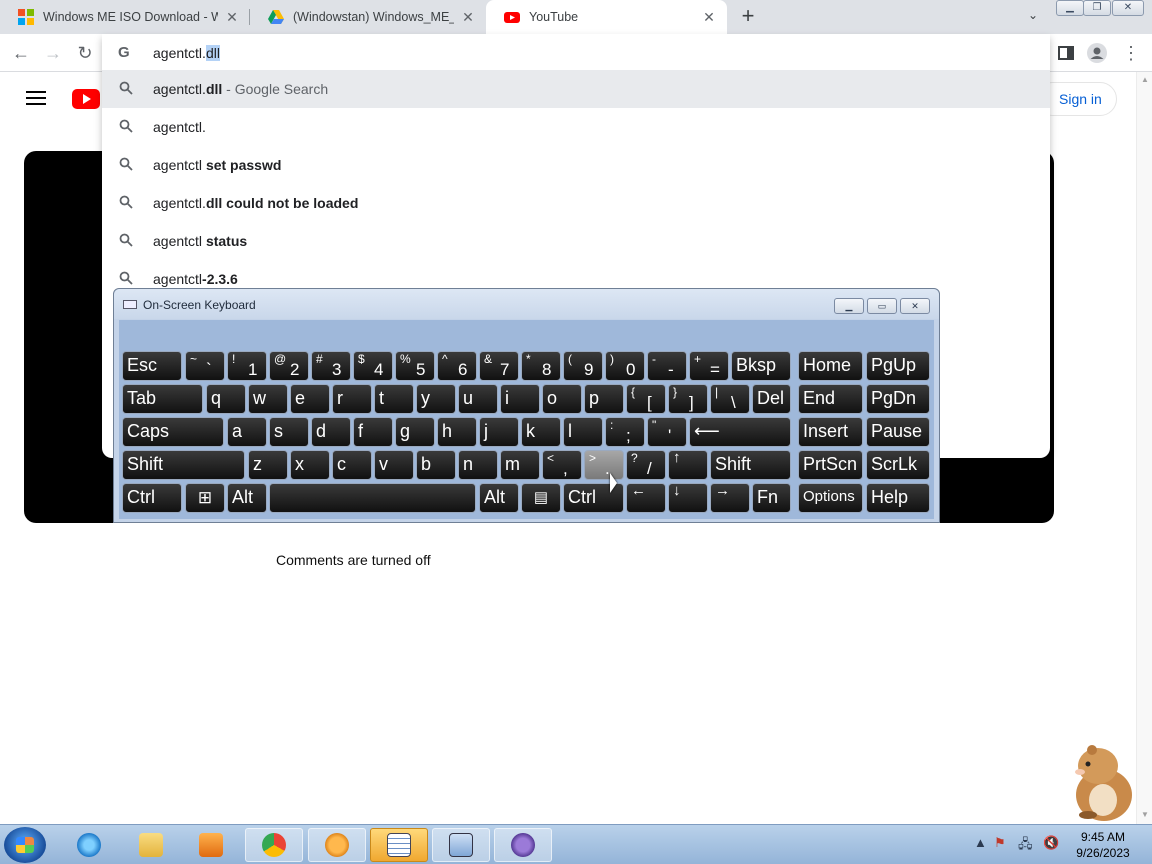  I want to click on hamster-desktop-pet, so click(1097, 781).